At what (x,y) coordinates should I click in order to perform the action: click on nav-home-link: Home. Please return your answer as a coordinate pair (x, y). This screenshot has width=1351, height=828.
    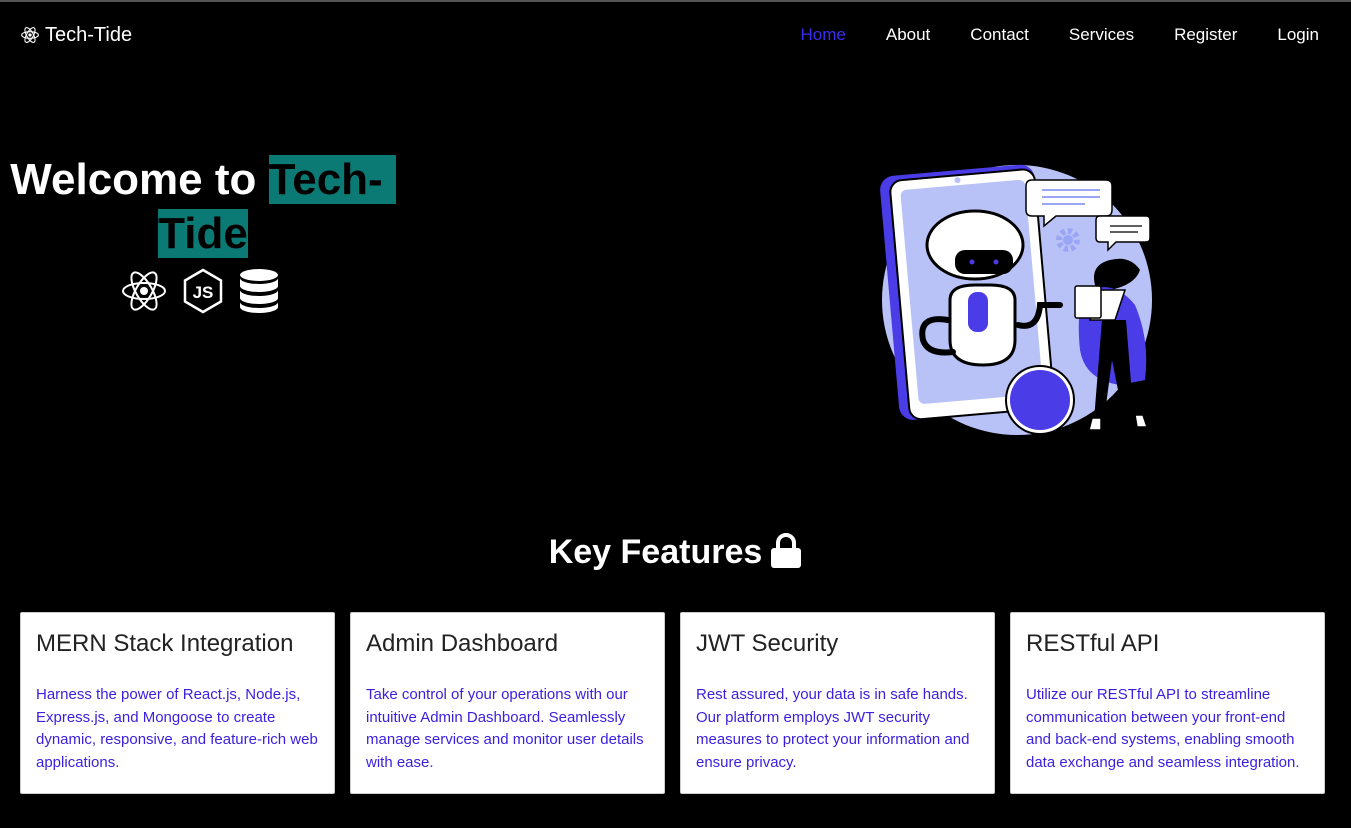
    Looking at the image, I should click on (823, 35).